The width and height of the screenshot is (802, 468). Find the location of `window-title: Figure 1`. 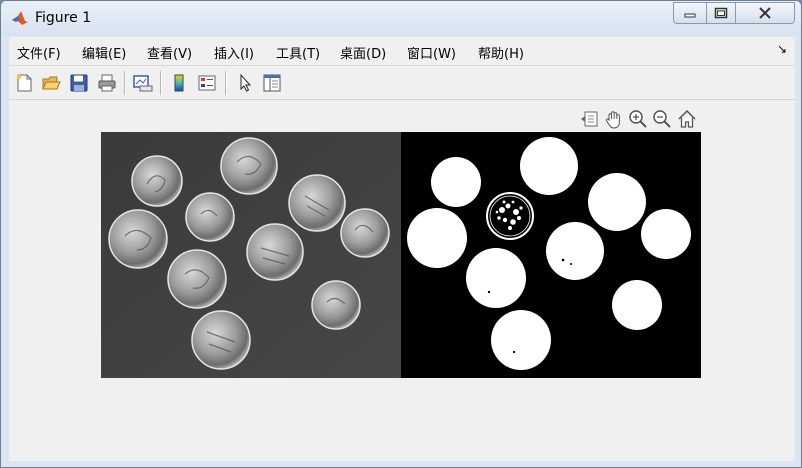

window-title: Figure 1 is located at coordinates (63, 18).